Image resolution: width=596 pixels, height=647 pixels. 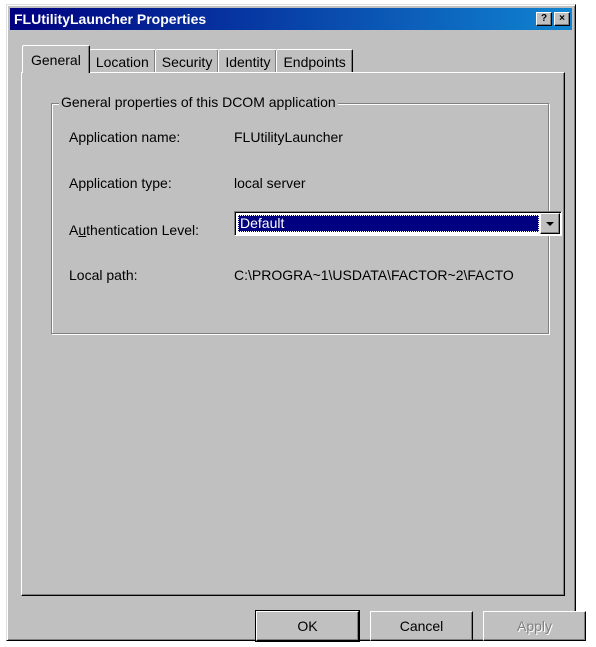 I want to click on authentication-level-select: Default, so click(x=398, y=223).